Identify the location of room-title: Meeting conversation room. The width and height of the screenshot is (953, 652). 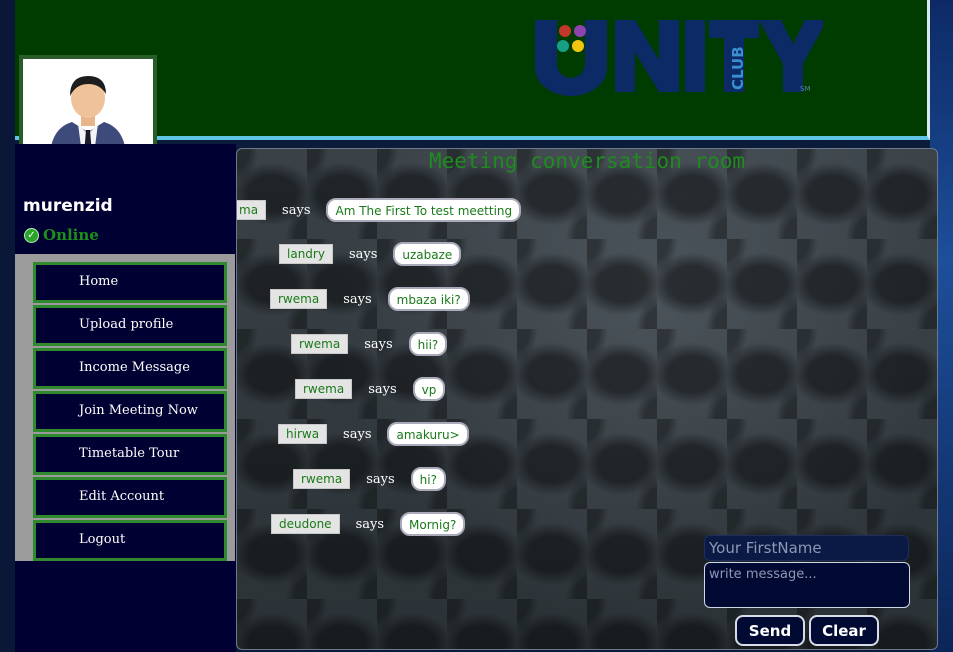
(587, 161).